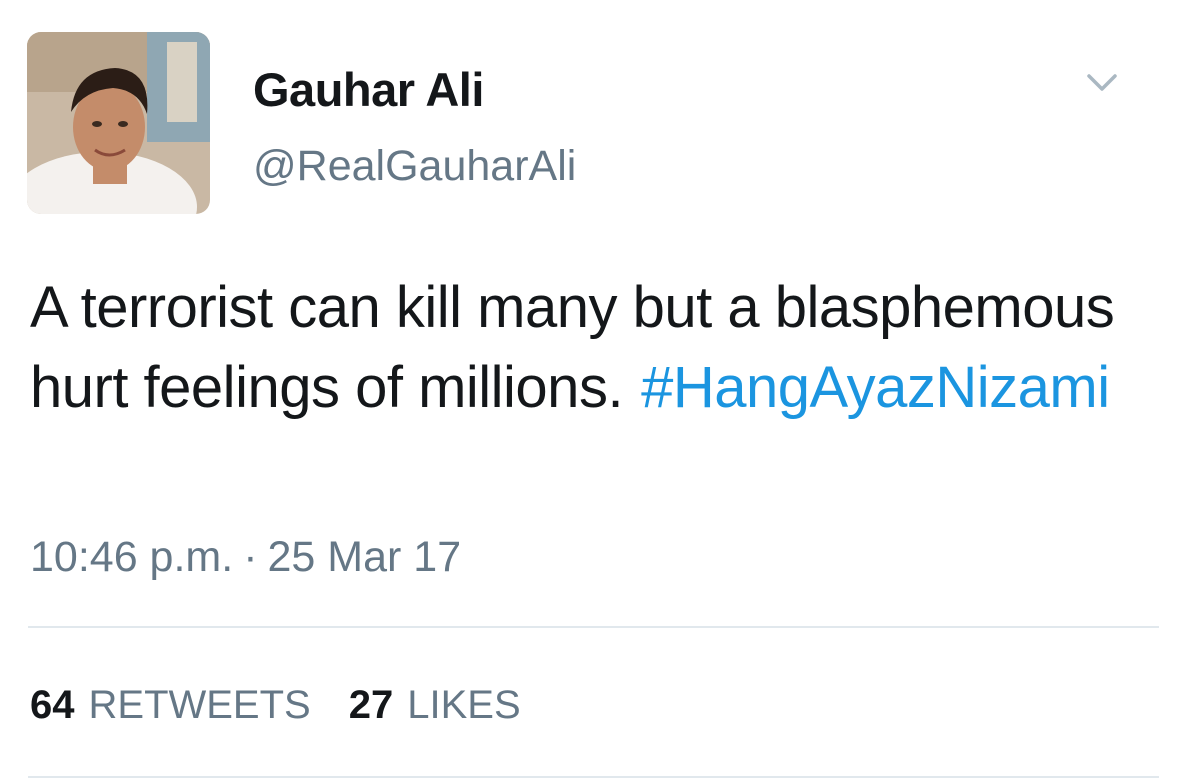 The image size is (1200, 783). What do you see at coordinates (368, 89) in the screenshot?
I see `display-name: Gauhar Ali` at bounding box center [368, 89].